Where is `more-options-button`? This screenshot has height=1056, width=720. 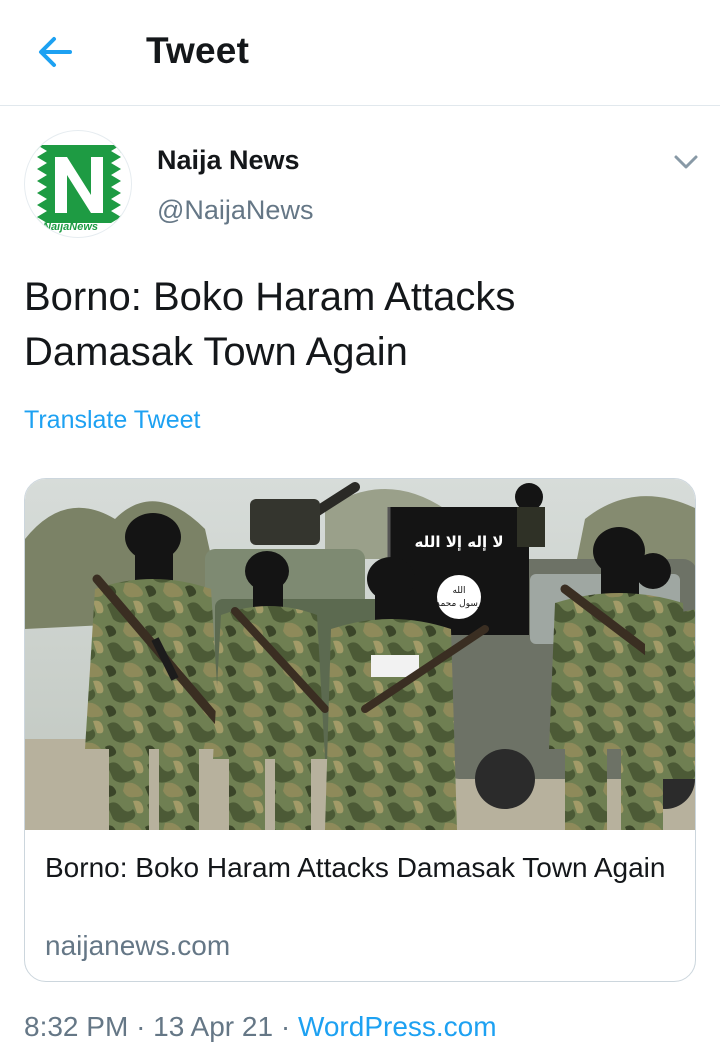
more-options-button is located at coordinates (686, 162).